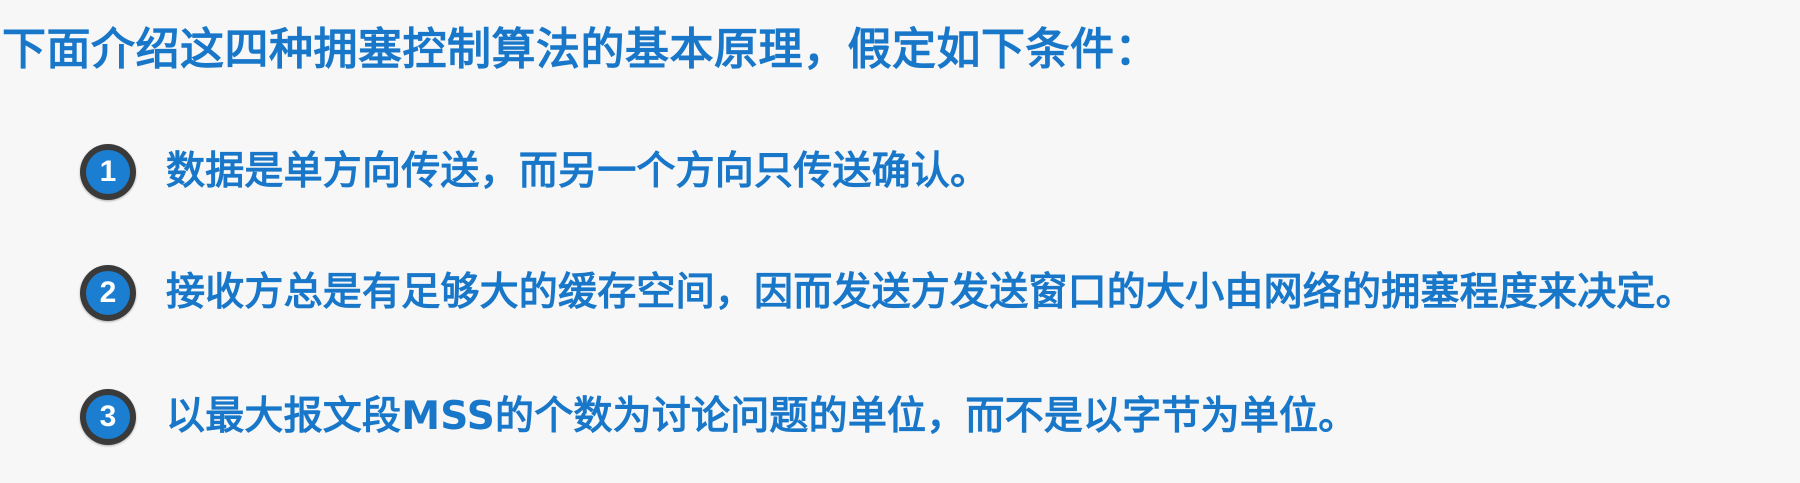 The width and height of the screenshot is (1800, 483). I want to click on number-badge-1: 1, so click(108, 172).